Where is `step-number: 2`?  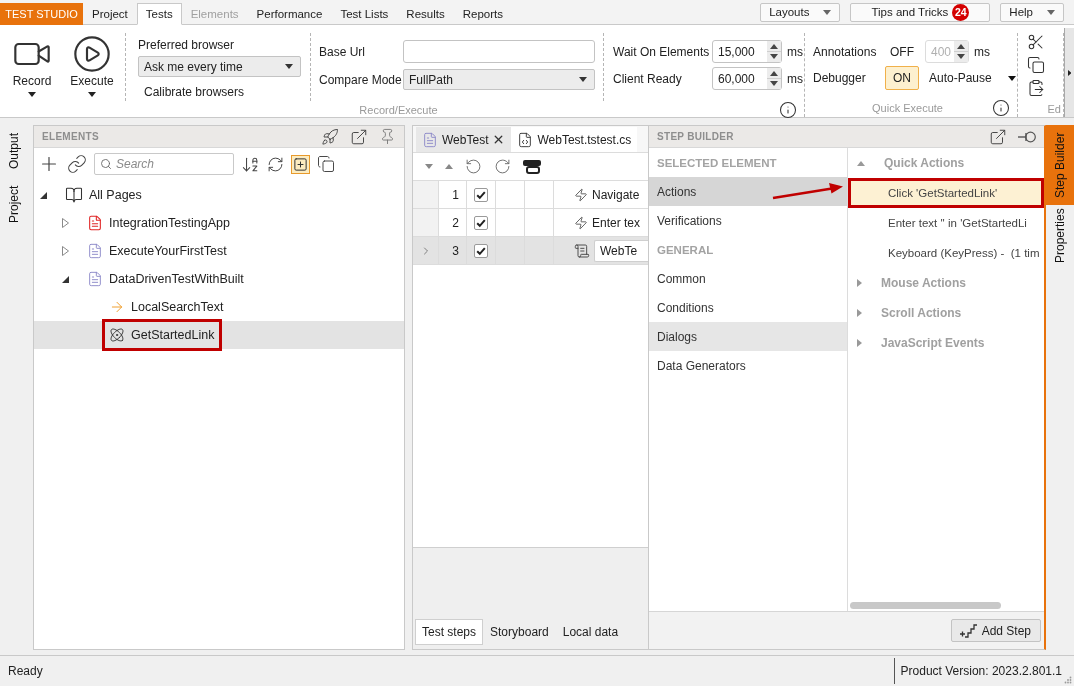
step-number: 2 is located at coordinates (453, 222).